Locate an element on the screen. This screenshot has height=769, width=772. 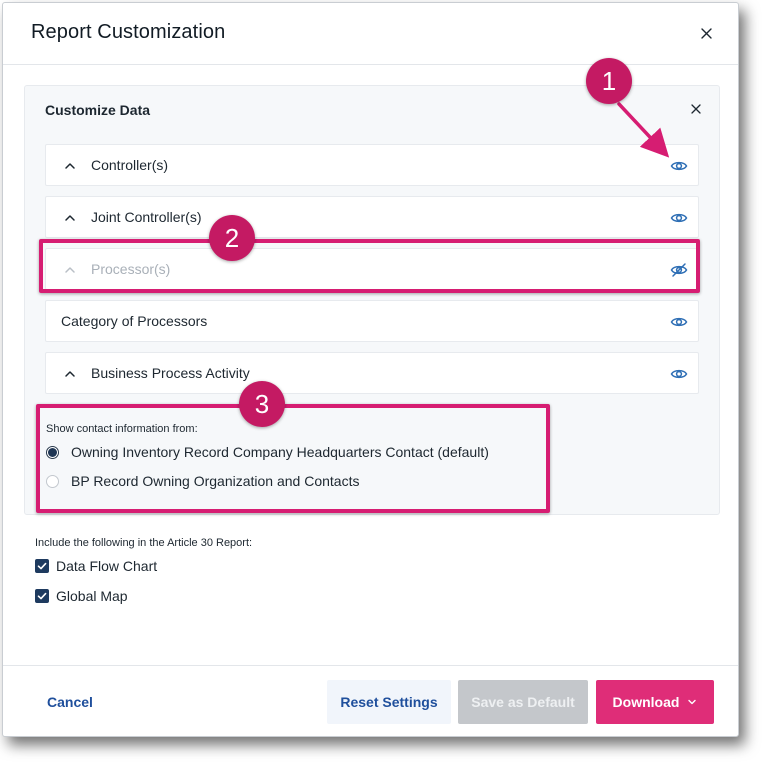
annotation-badge-3: 3 is located at coordinates (262, 404).